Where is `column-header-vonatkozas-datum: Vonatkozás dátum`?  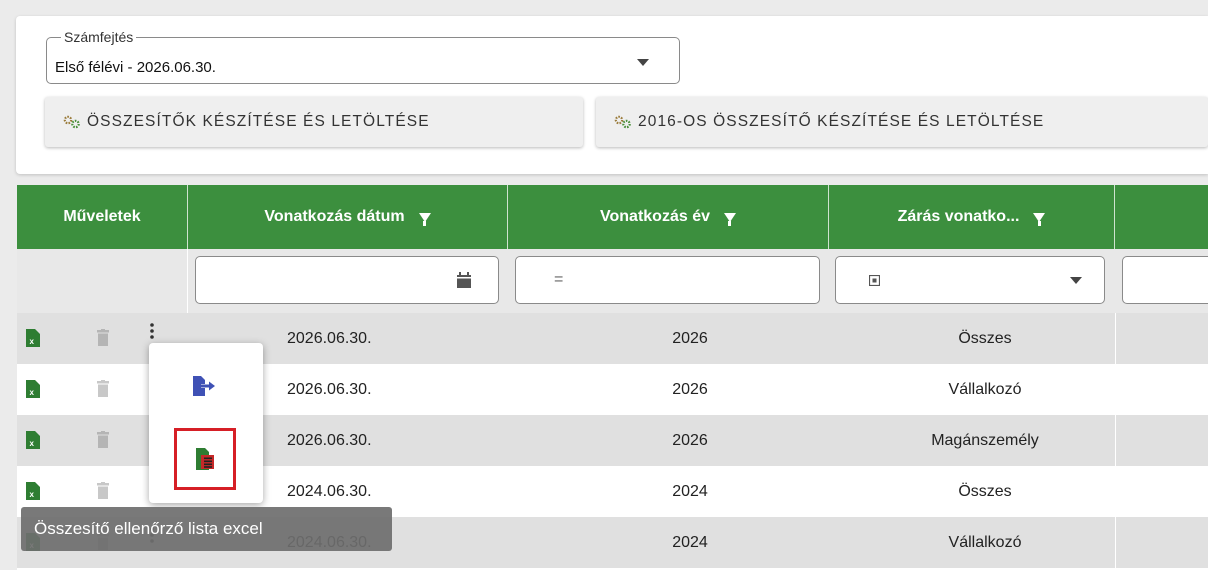 column-header-vonatkozas-datum: Vonatkozás dátum is located at coordinates (348, 217).